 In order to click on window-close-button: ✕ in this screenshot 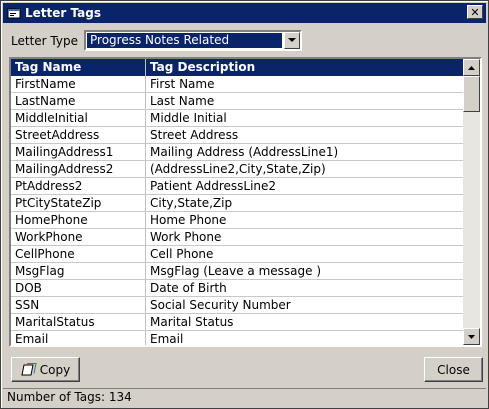, I will do `click(475, 12)`.